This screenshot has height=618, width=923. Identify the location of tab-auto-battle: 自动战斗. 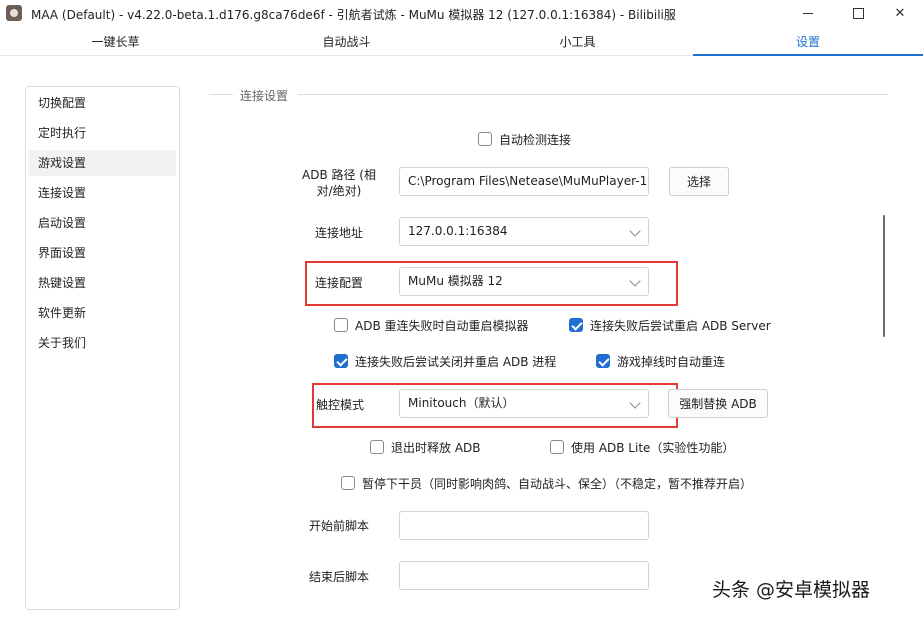
(346, 41).